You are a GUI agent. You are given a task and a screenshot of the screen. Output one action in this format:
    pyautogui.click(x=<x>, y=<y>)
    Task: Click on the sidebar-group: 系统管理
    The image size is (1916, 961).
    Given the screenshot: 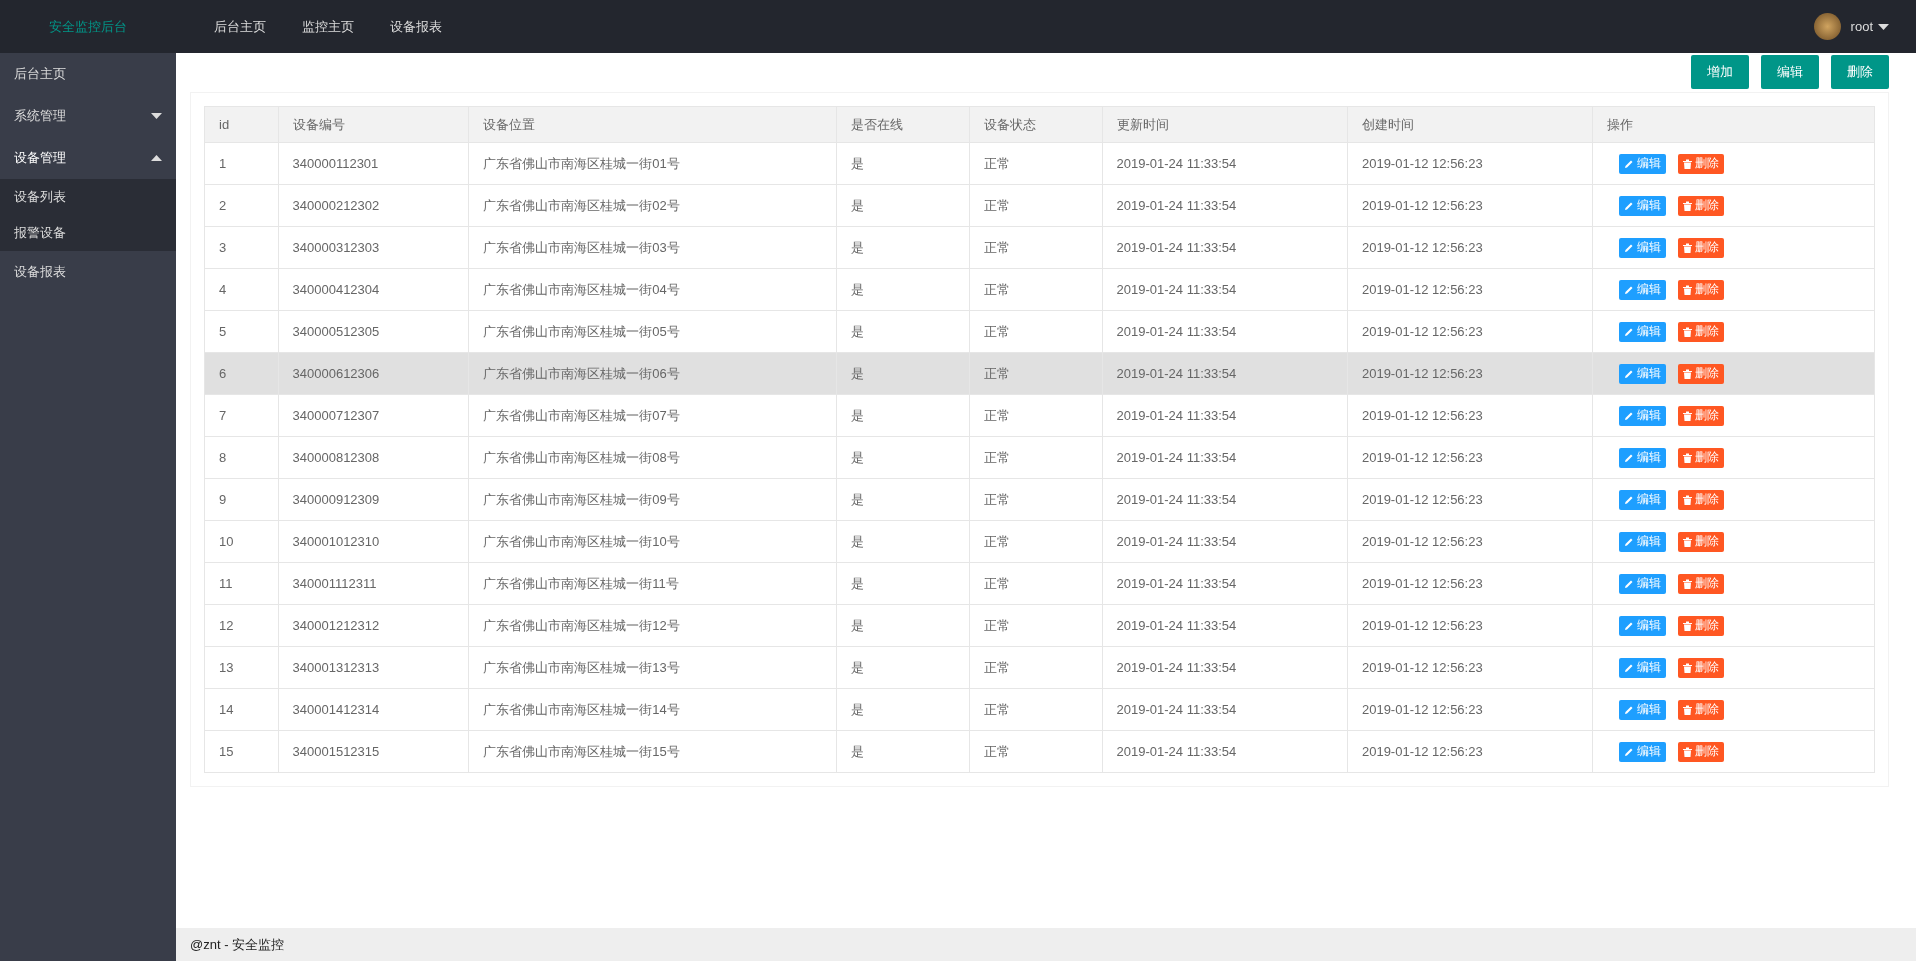 What is the action you would take?
    pyautogui.click(x=88, y=116)
    